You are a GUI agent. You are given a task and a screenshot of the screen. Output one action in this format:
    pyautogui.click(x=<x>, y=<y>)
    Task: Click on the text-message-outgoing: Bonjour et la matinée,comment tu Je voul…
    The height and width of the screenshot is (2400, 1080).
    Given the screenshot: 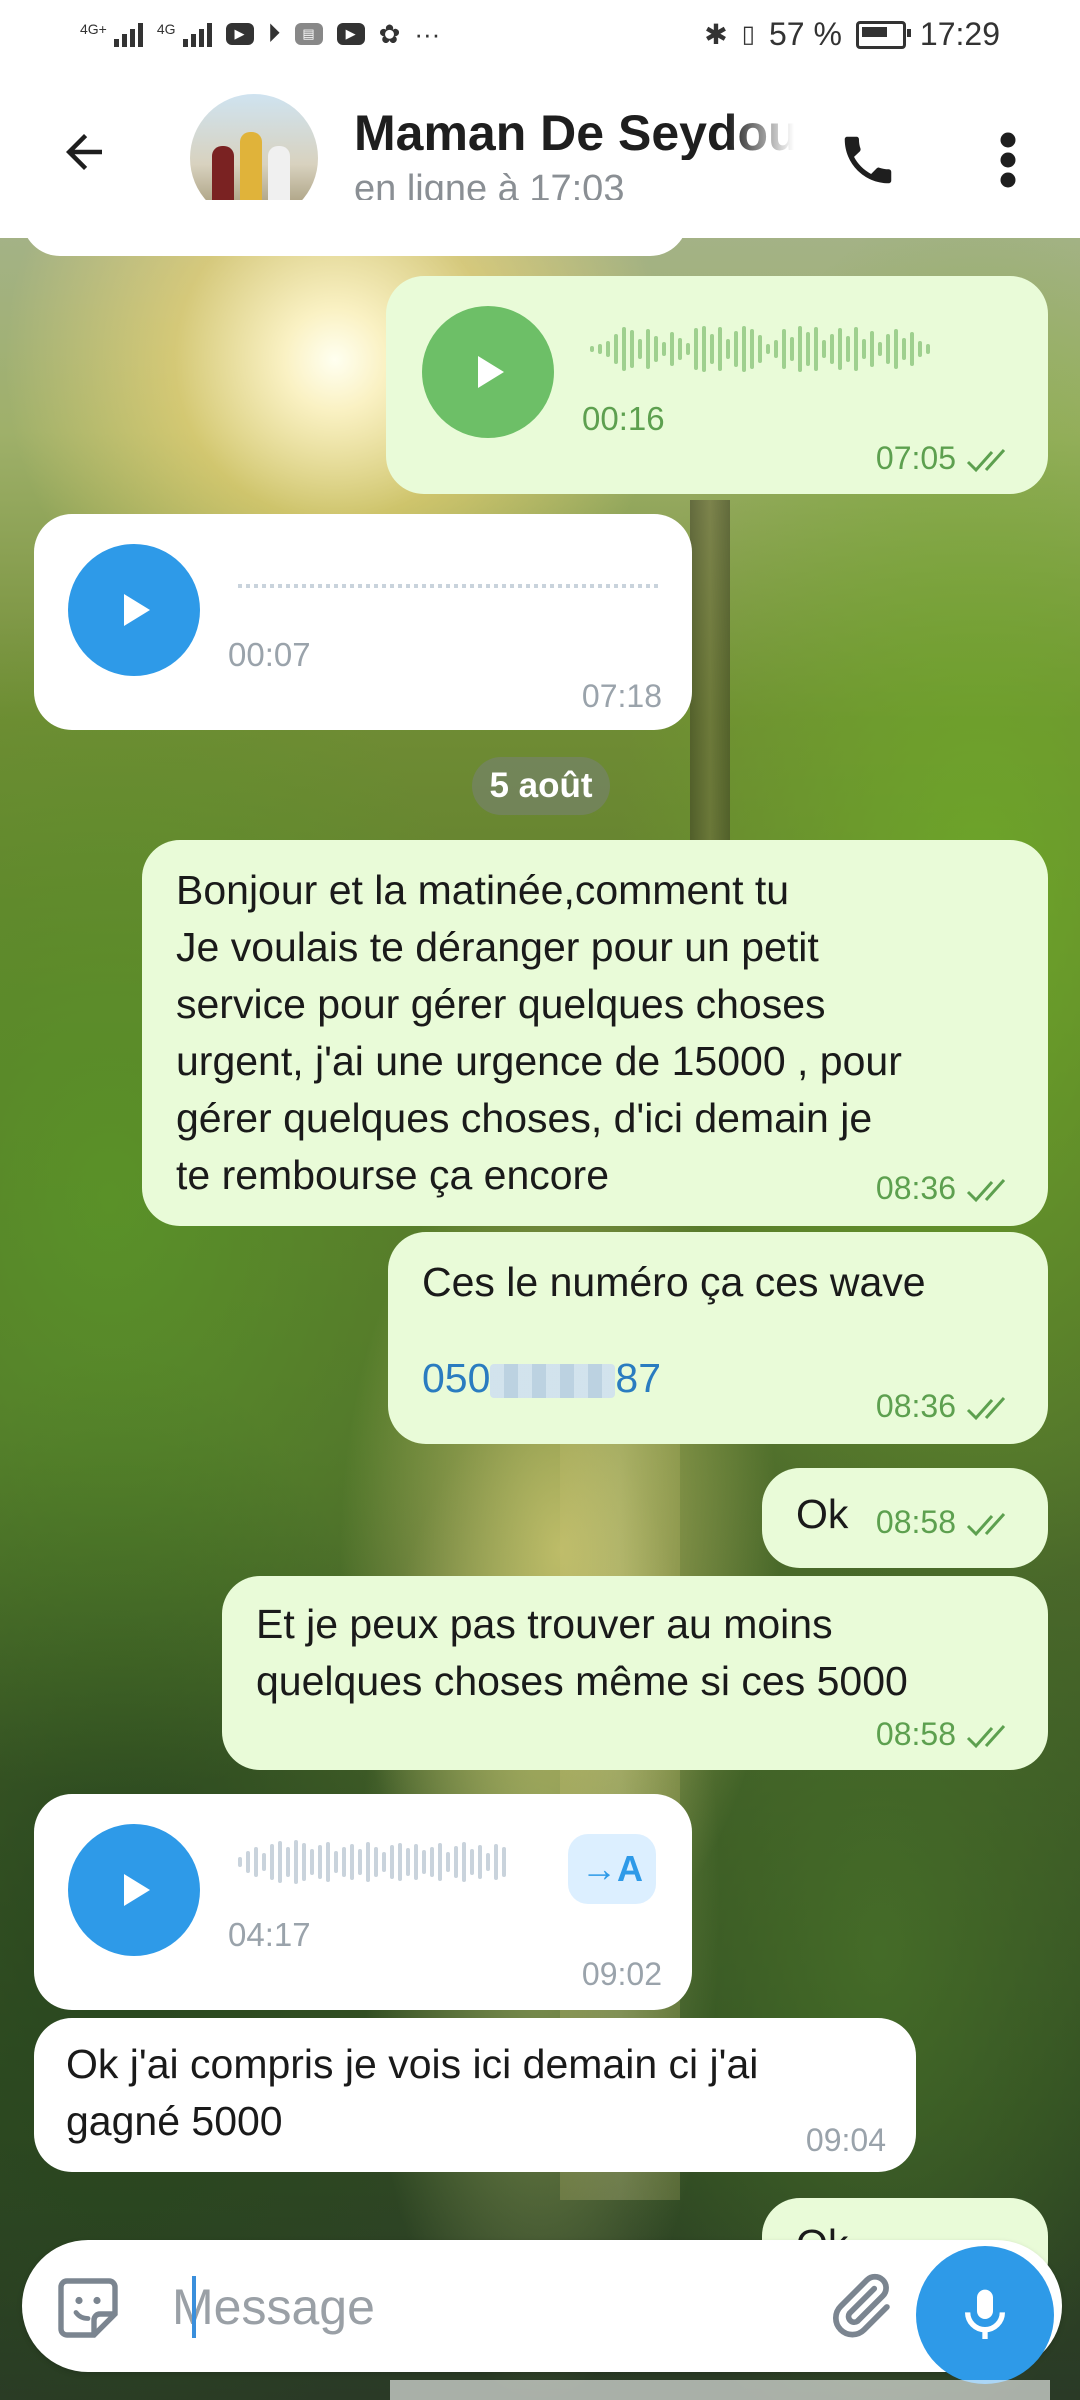 What is the action you would take?
    pyautogui.click(x=595, y=1033)
    